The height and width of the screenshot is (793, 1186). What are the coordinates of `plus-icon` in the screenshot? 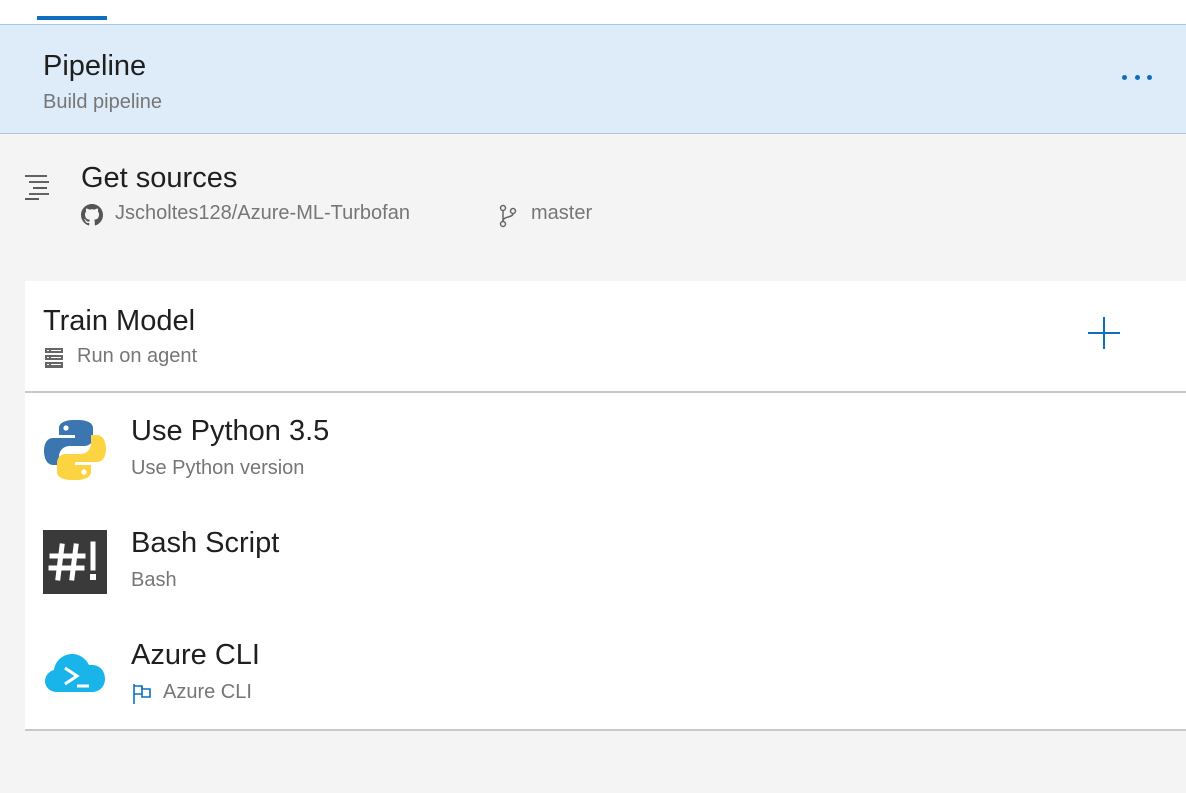 It's located at (1104, 333).